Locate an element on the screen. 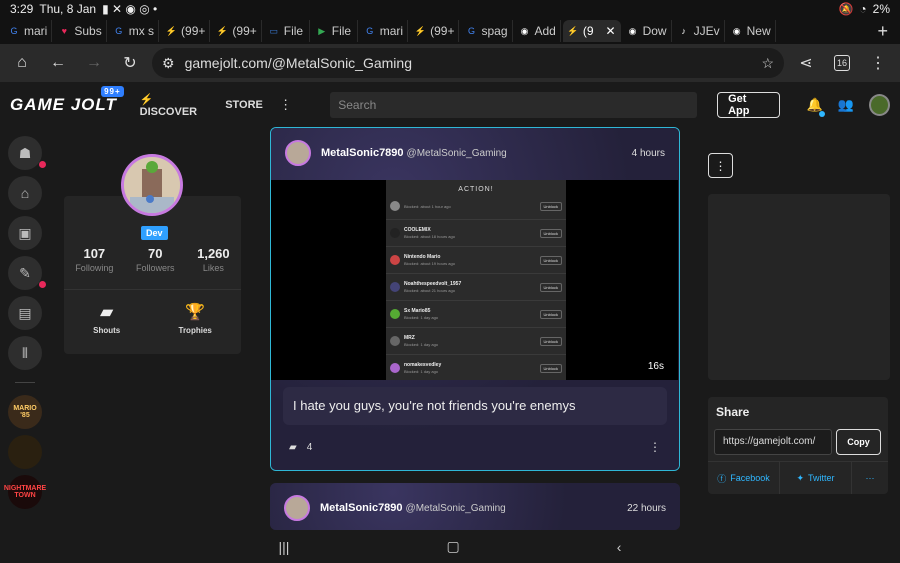  rail-divider is located at coordinates (25, 382).